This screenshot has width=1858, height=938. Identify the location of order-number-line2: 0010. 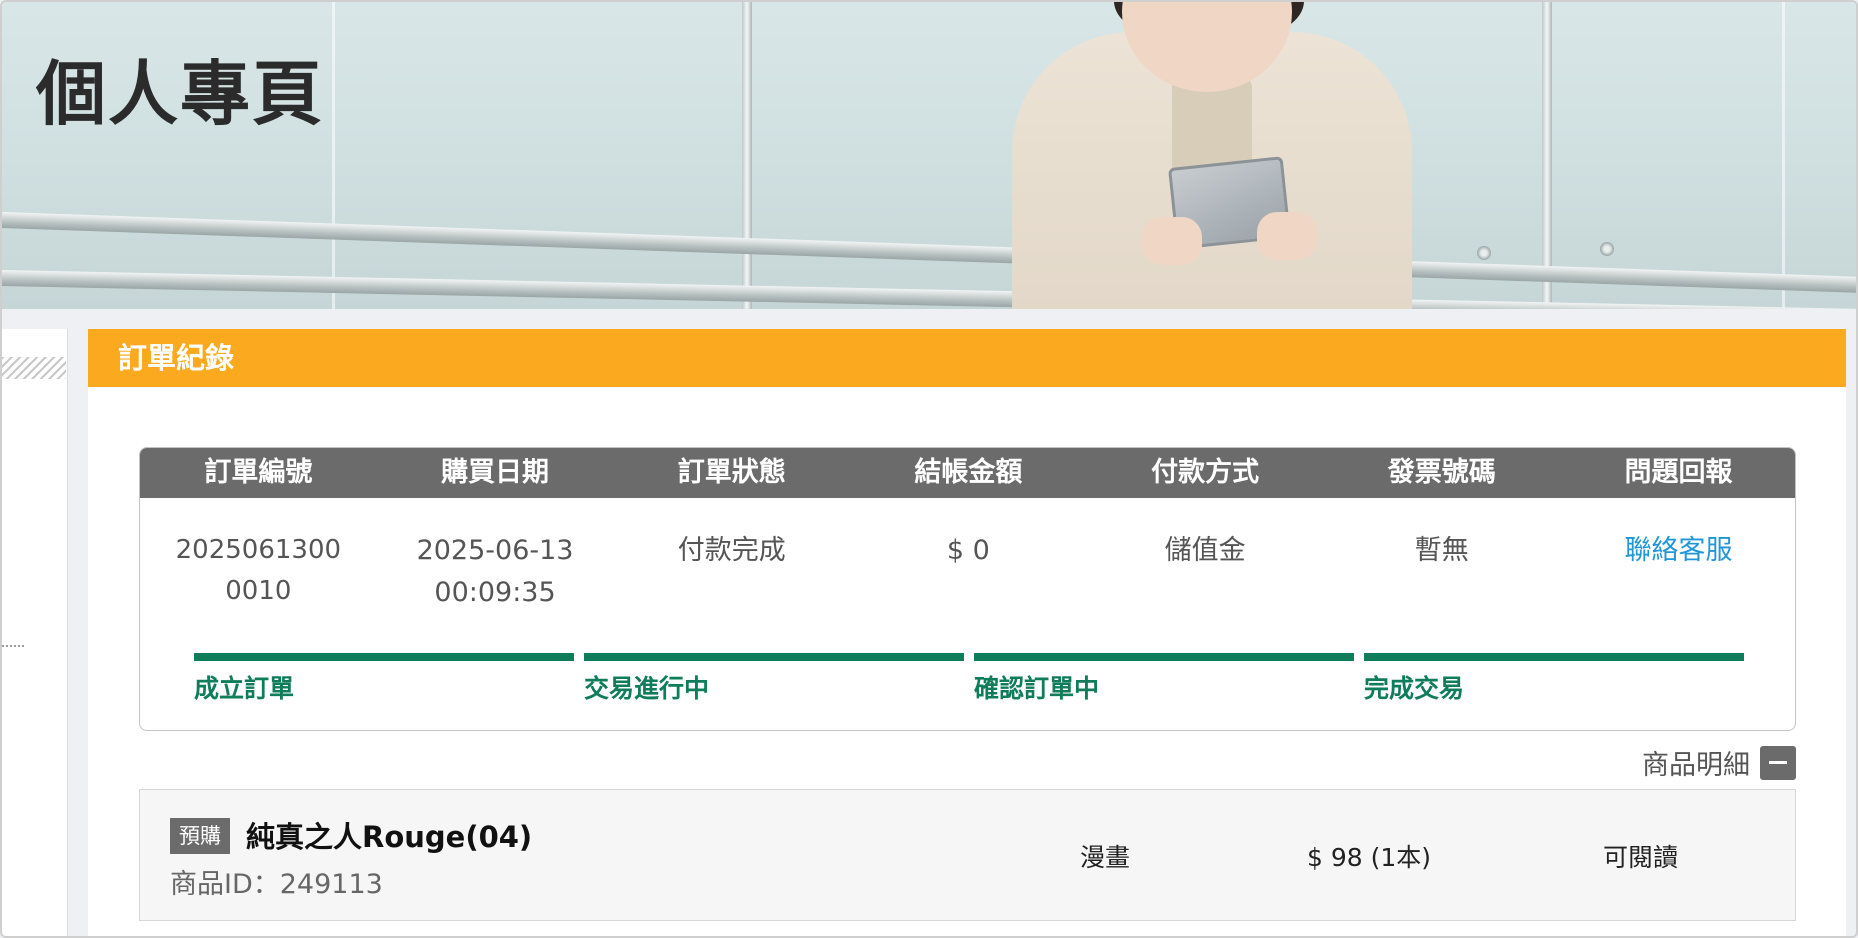
(258, 591).